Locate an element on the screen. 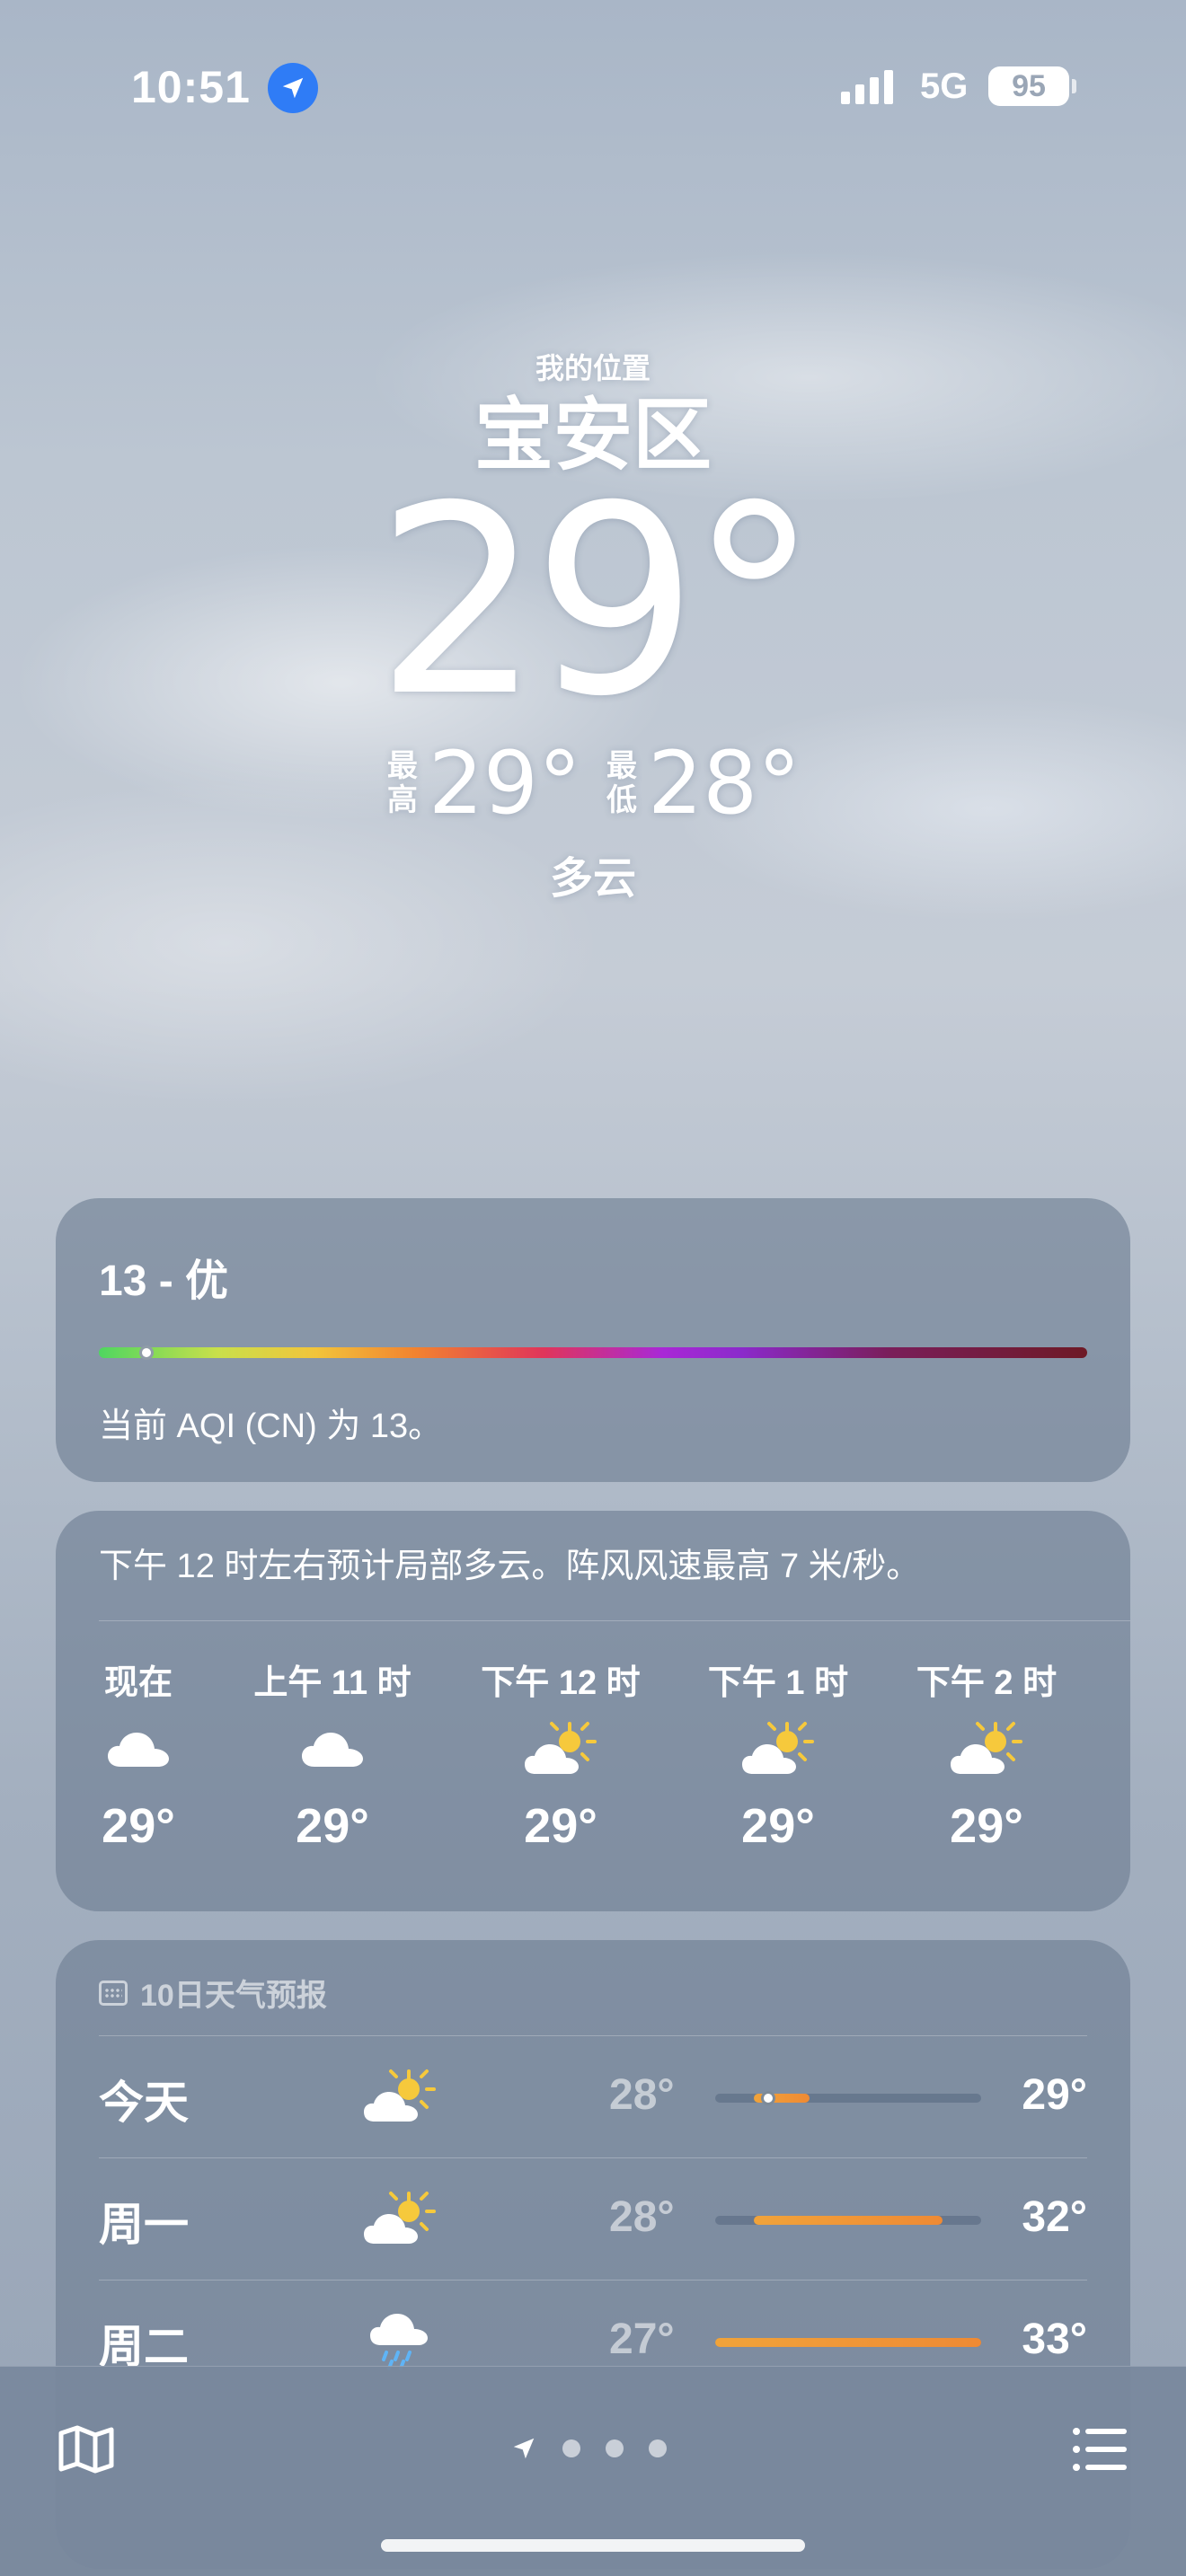 This screenshot has height=2576, width=1186. home-indicator is located at coordinates (593, 2545).